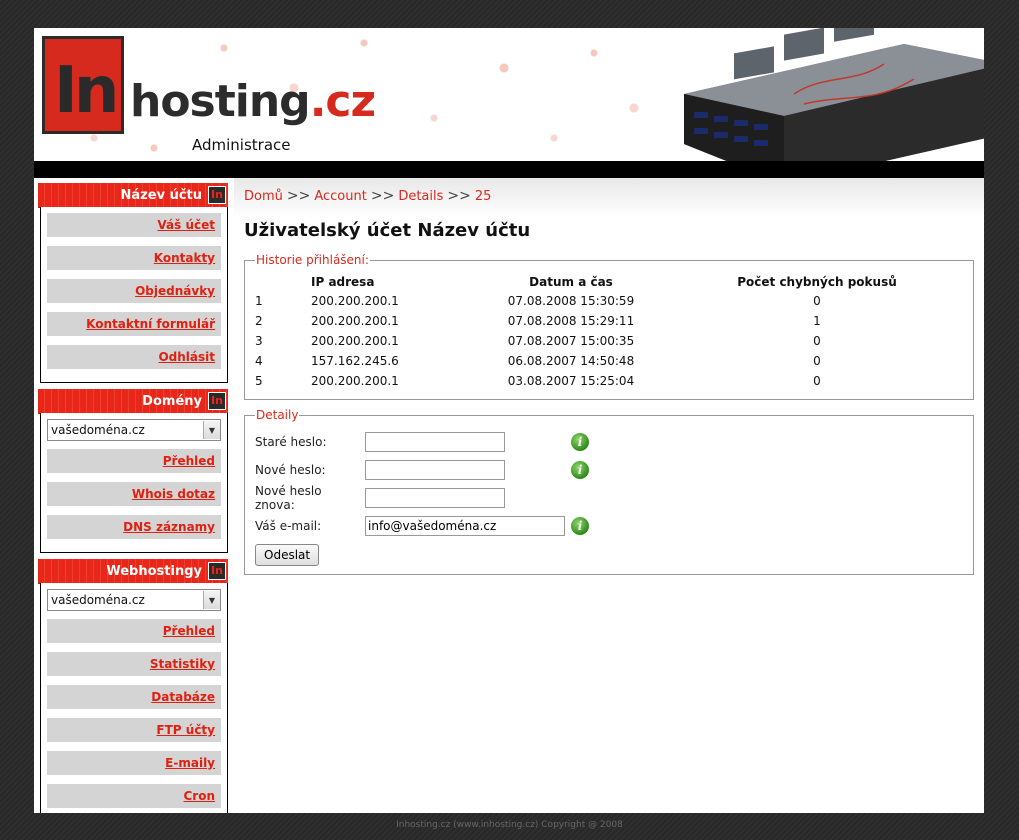 The height and width of the screenshot is (840, 1019). Describe the element at coordinates (259, 361) in the screenshot. I see `cell-index: 4` at that location.